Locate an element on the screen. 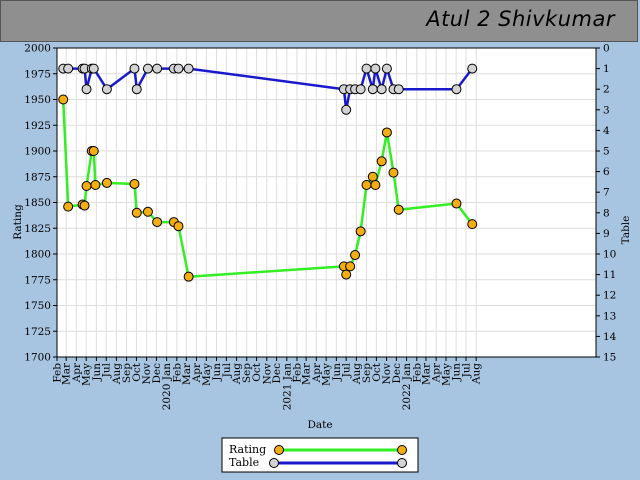 Image resolution: width=640 pixels, height=480 pixels. legend-marker-table-start is located at coordinates (274, 463).